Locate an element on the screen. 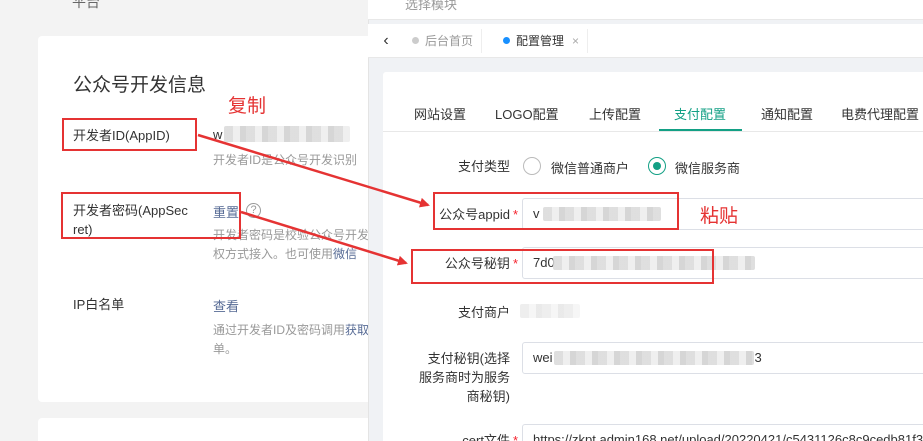 The height and width of the screenshot is (441, 923). arrow-secret is located at coordinates (324, 238).